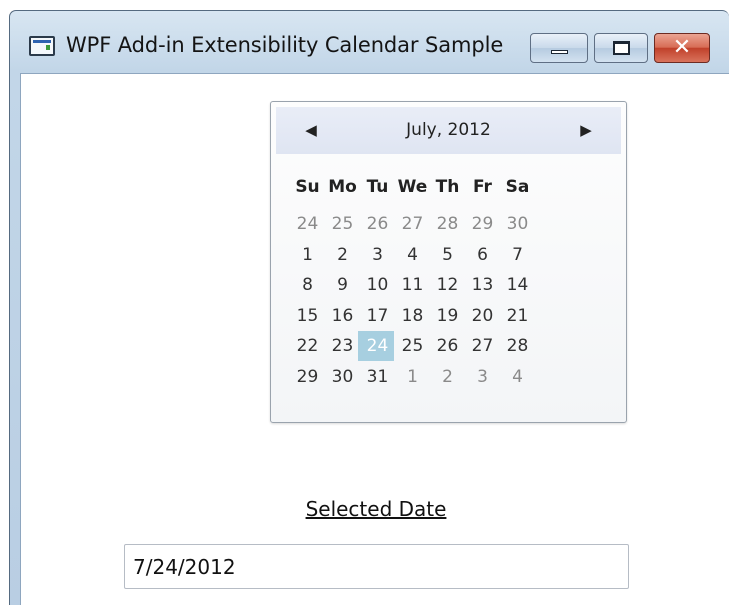  I want to click on day-number: 27, so click(482, 346).